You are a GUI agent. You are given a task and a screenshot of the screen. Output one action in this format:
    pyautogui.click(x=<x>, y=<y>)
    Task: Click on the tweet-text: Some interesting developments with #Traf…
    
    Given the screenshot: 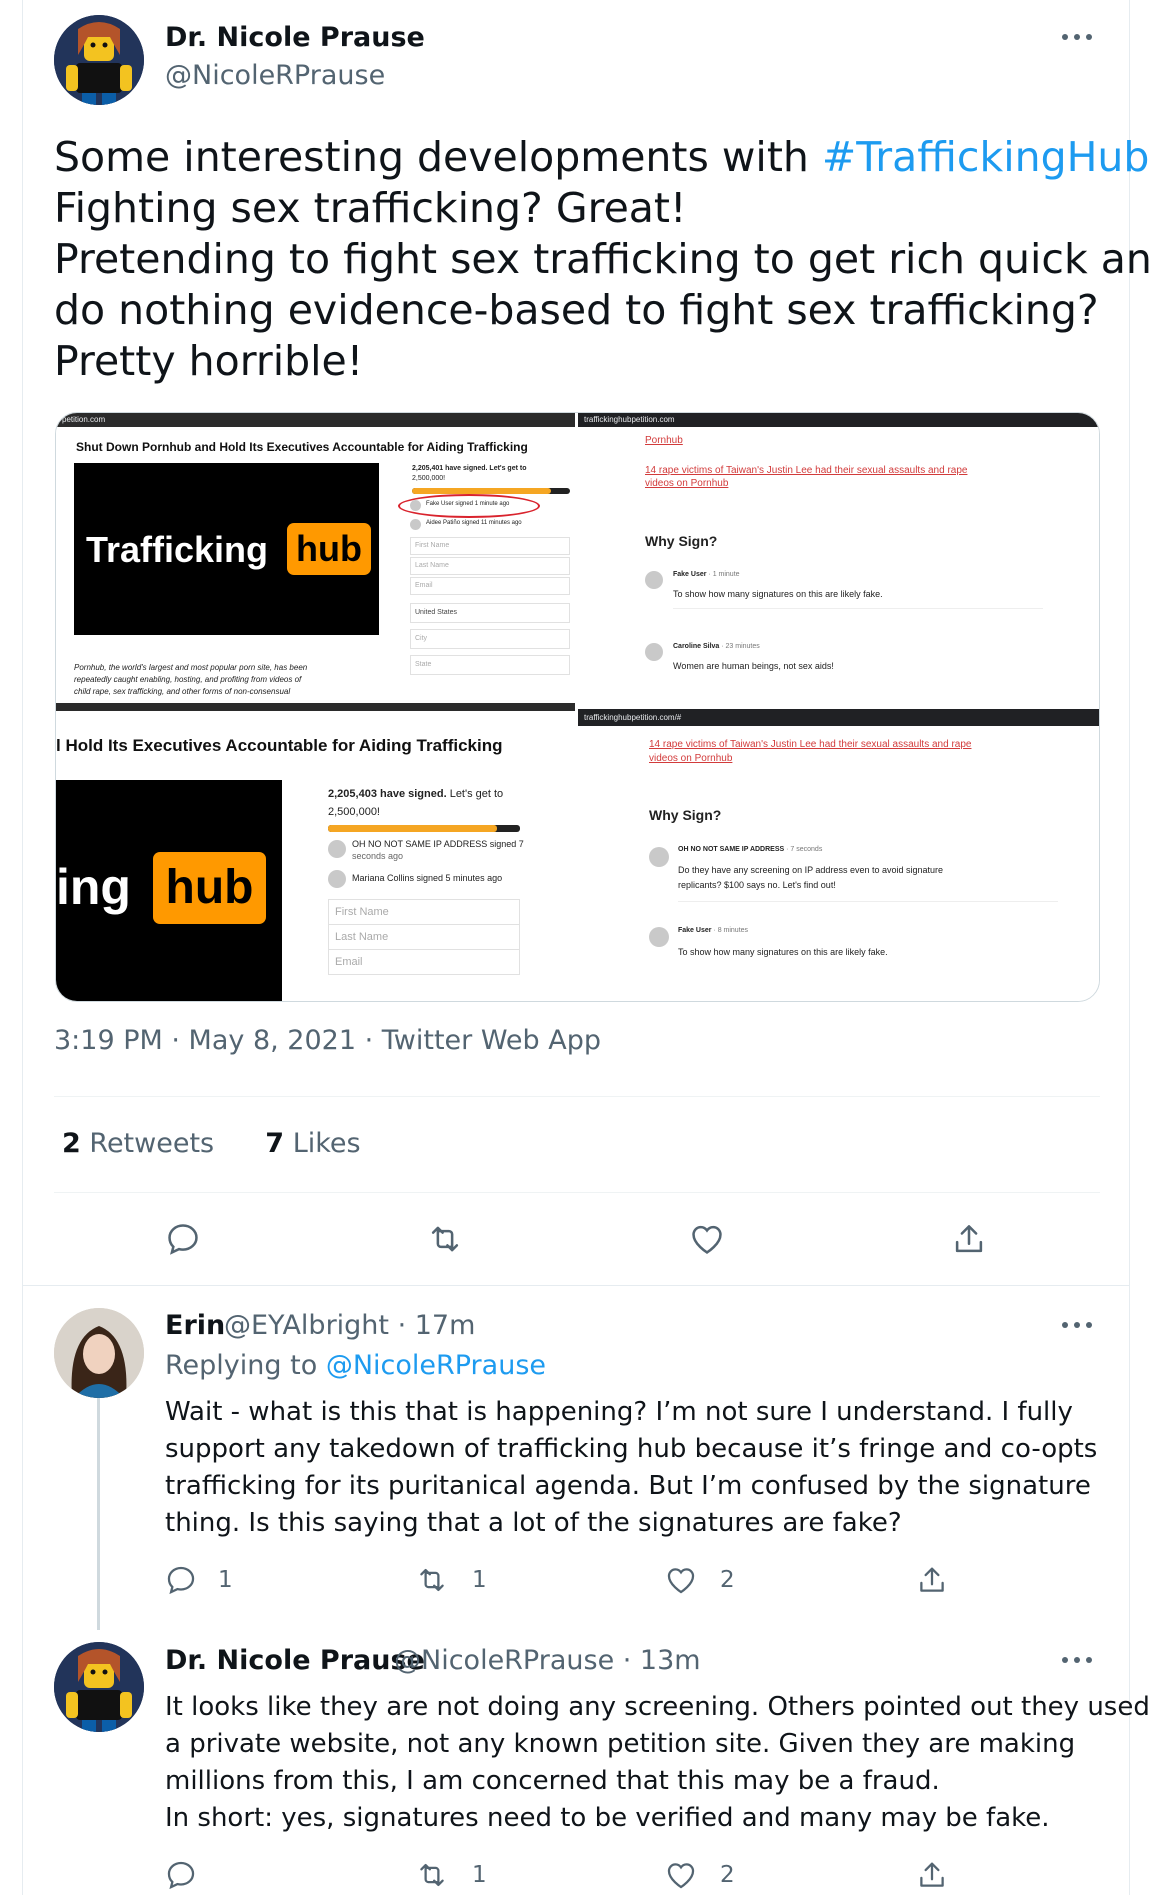 What is the action you would take?
    pyautogui.click(x=603, y=259)
    